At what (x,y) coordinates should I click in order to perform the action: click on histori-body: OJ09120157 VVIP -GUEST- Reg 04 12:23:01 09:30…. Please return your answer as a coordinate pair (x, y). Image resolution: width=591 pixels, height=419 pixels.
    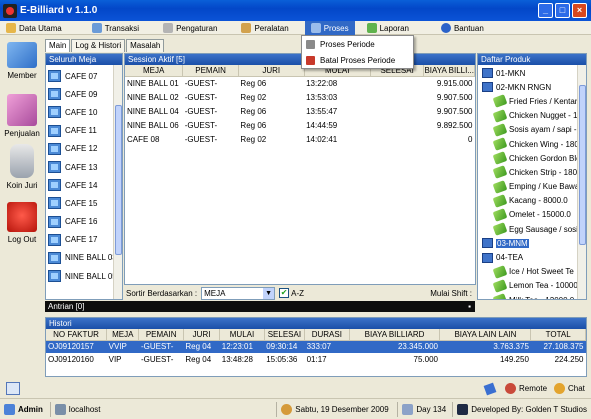
    Looking at the image, I should click on (316, 353).